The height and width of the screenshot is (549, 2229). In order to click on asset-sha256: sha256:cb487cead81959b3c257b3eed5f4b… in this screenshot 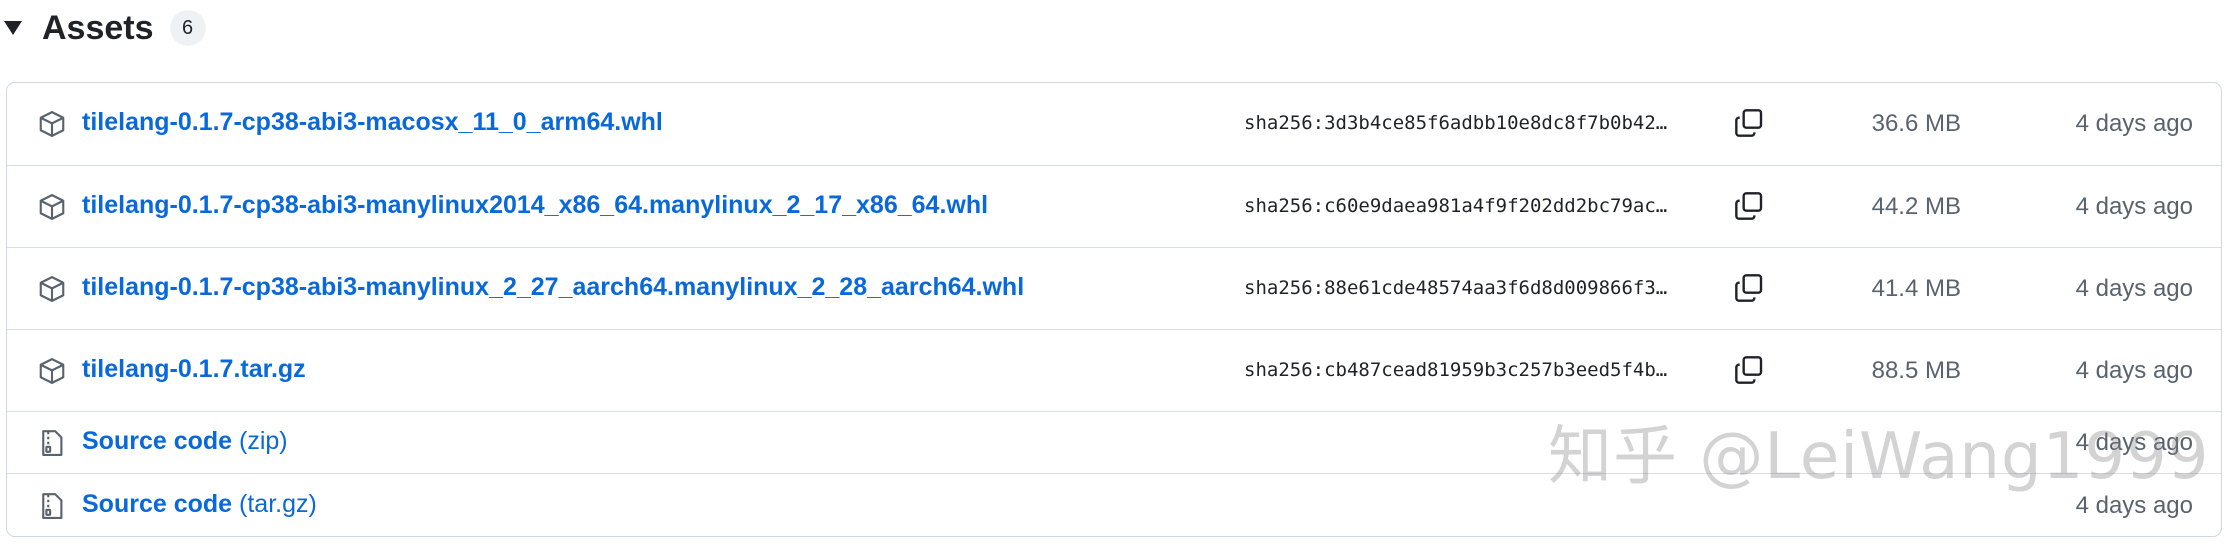, I will do `click(1456, 370)`.